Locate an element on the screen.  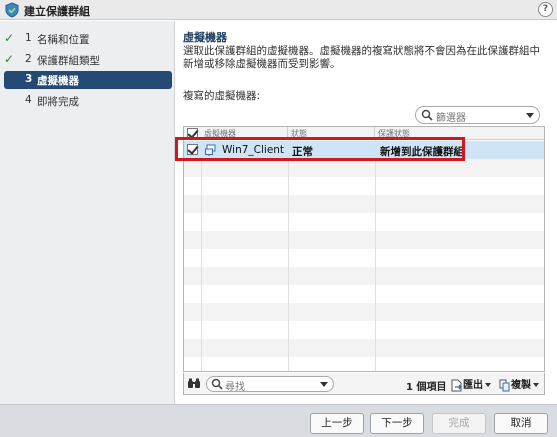
vm-list-label: 複寫的虛擬機器: is located at coordinates (222, 96).